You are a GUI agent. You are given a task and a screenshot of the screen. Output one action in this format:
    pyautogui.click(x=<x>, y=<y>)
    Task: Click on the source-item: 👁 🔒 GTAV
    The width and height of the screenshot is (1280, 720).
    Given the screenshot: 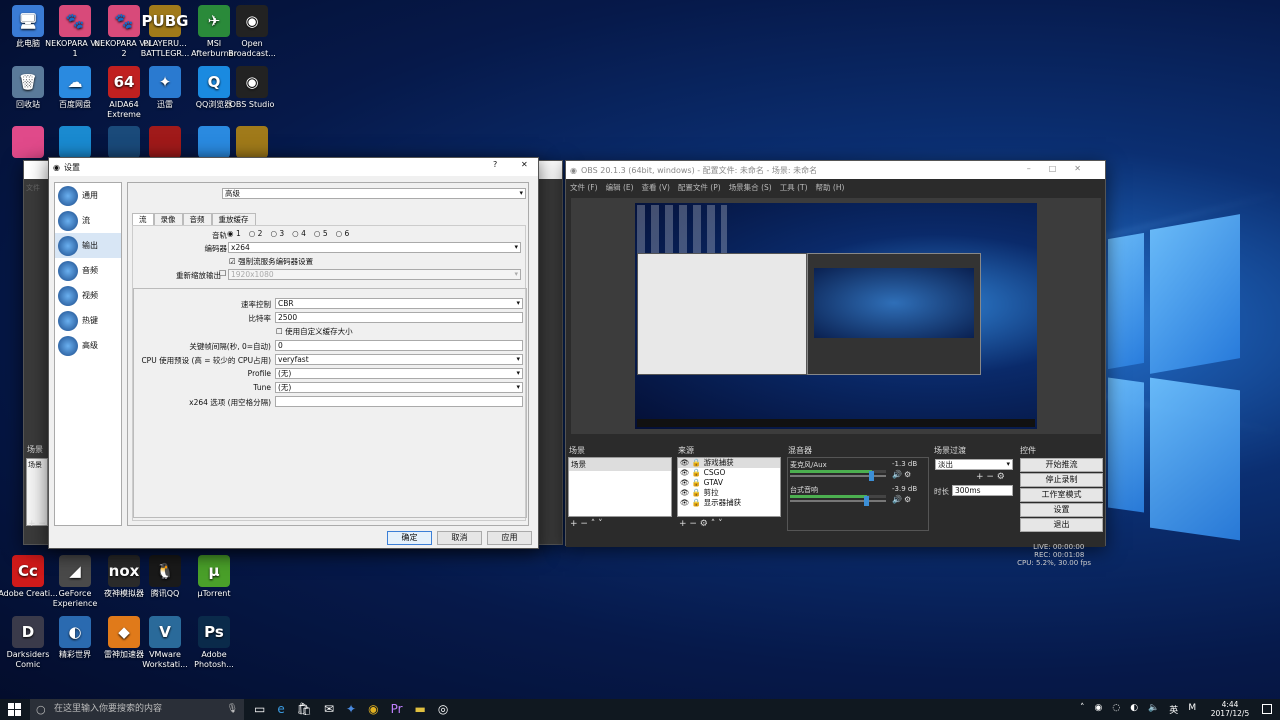 What is the action you would take?
    pyautogui.click(x=729, y=483)
    